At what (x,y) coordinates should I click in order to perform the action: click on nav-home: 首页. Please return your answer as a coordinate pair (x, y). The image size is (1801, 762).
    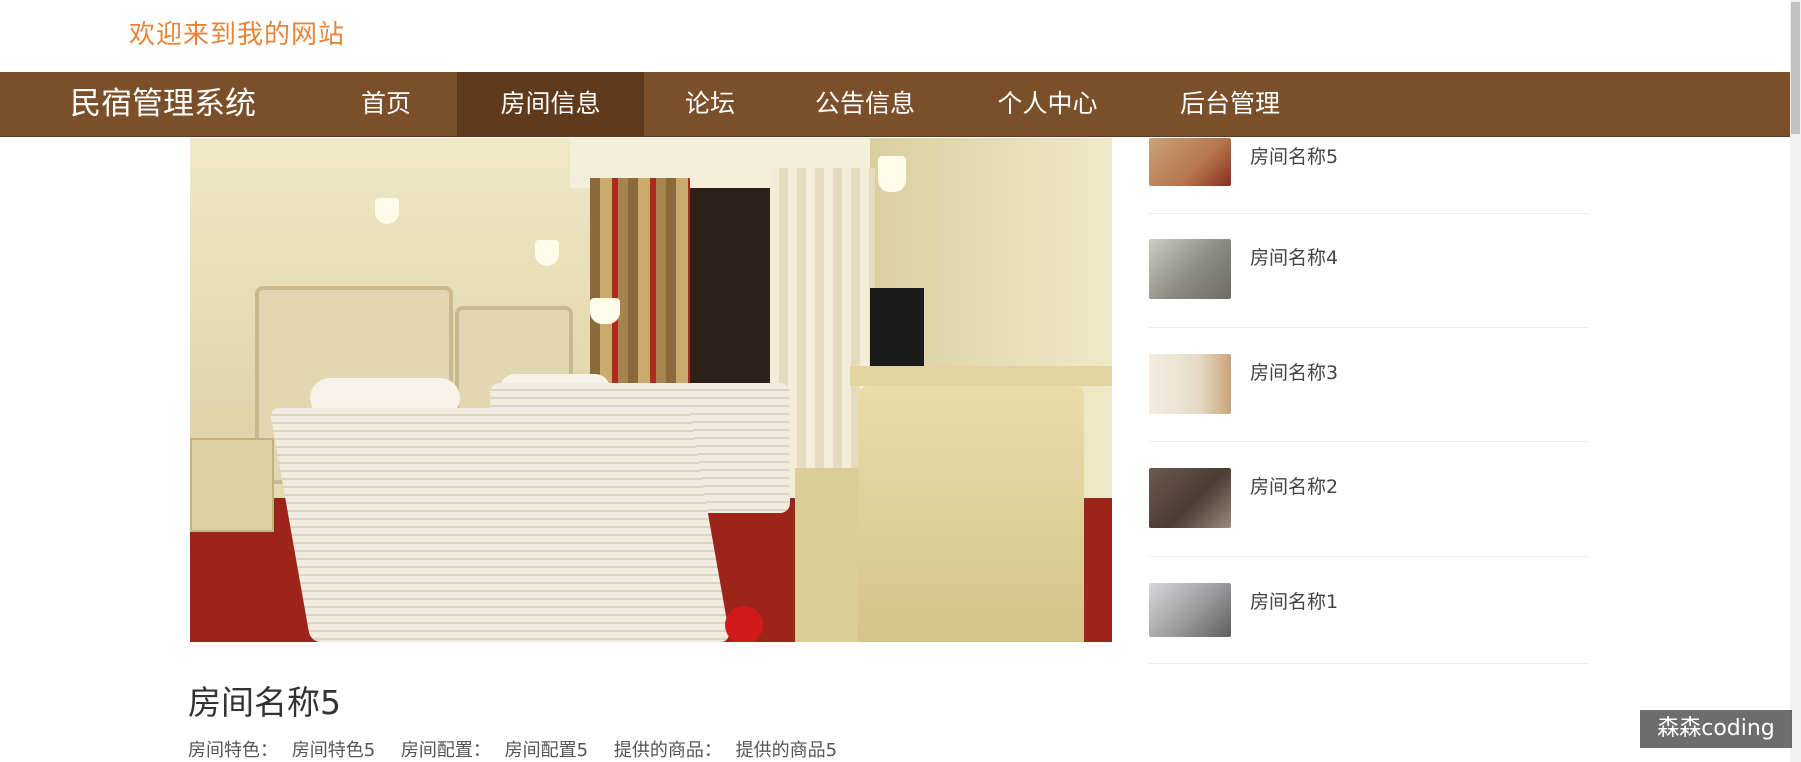
    Looking at the image, I should click on (386, 104).